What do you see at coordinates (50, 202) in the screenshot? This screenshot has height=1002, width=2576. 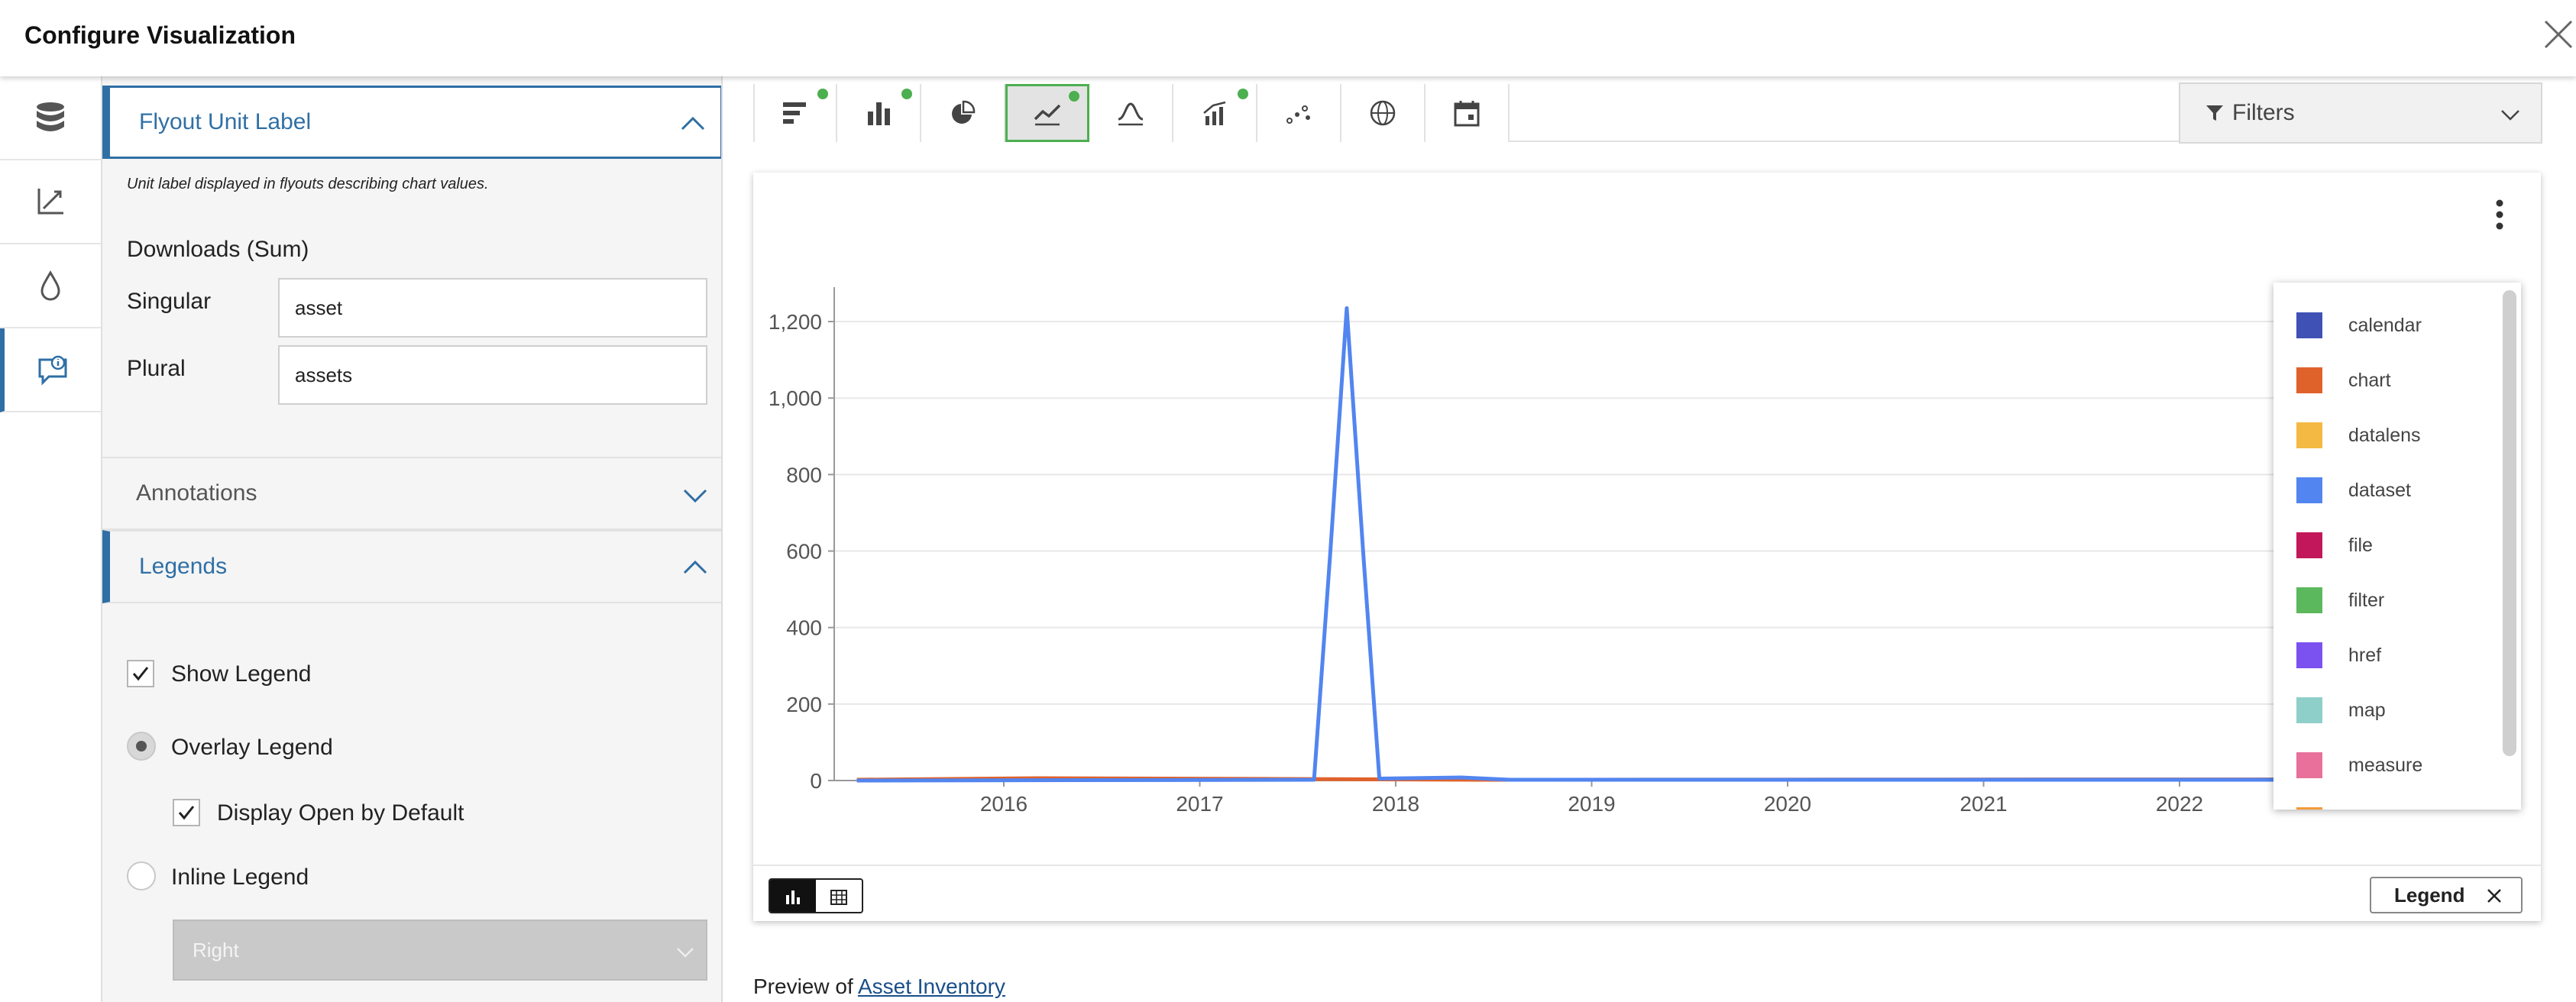 I see `rail-item-axis` at bounding box center [50, 202].